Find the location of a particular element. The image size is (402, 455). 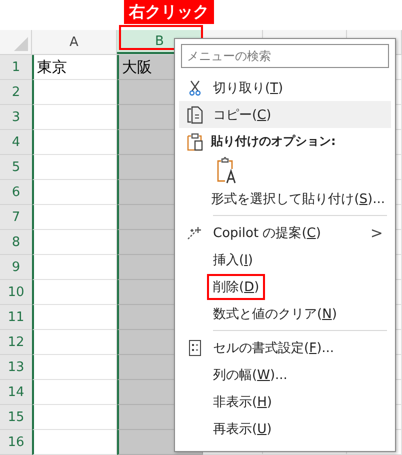

row-header: 12 is located at coordinates (16, 342).